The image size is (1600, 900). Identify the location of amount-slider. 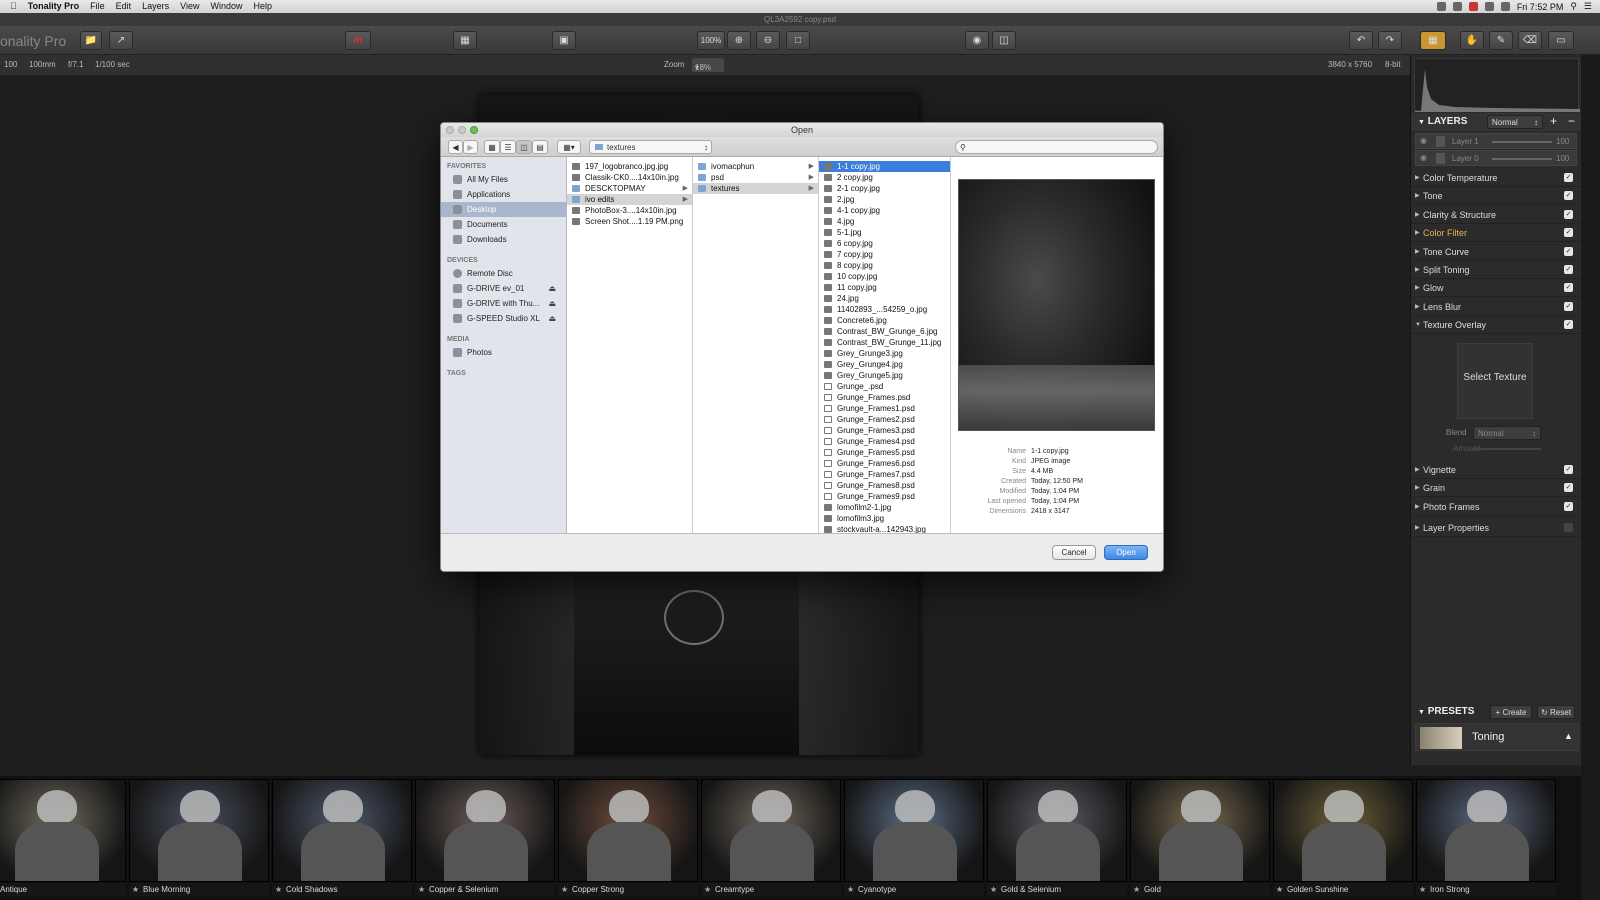
(1507, 449).